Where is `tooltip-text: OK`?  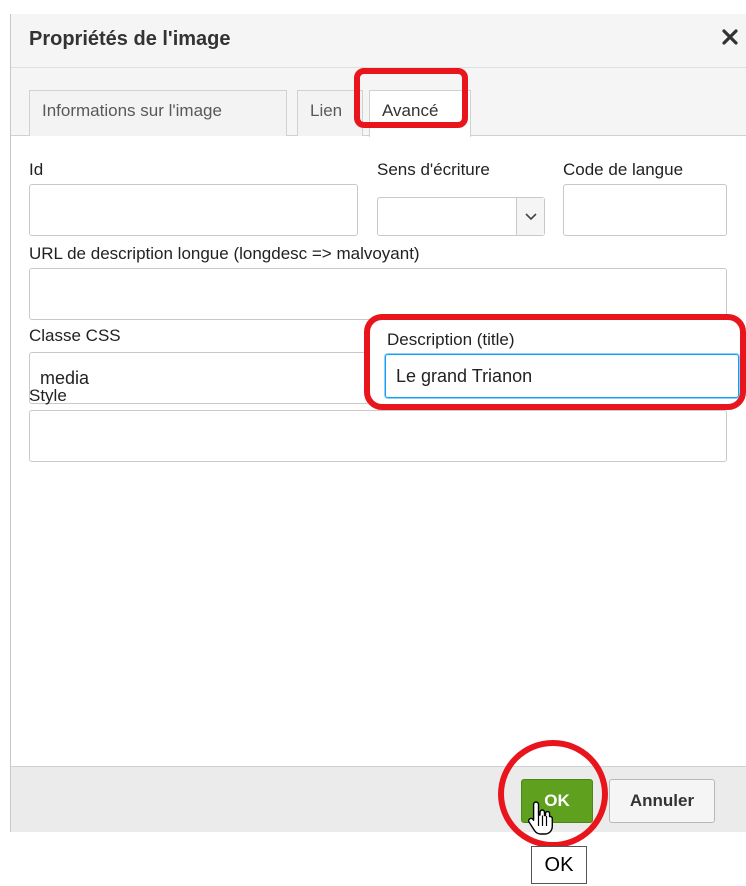
tooltip-text: OK is located at coordinates (559, 864).